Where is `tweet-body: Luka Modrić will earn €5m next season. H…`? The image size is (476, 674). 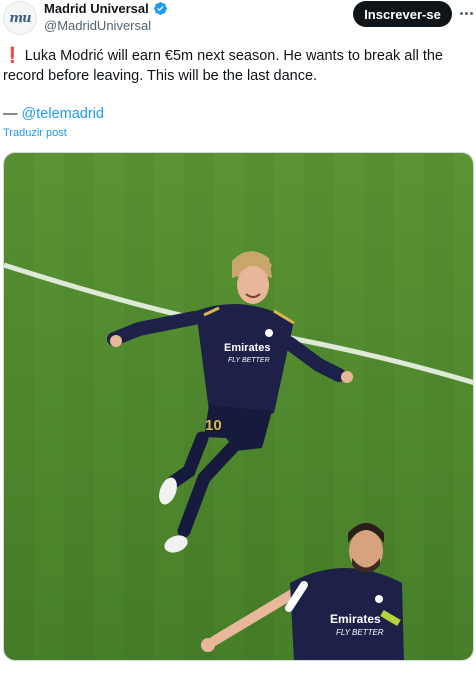 tweet-body: Luka Modrić will earn €5m next season. H… is located at coordinates (223, 66).